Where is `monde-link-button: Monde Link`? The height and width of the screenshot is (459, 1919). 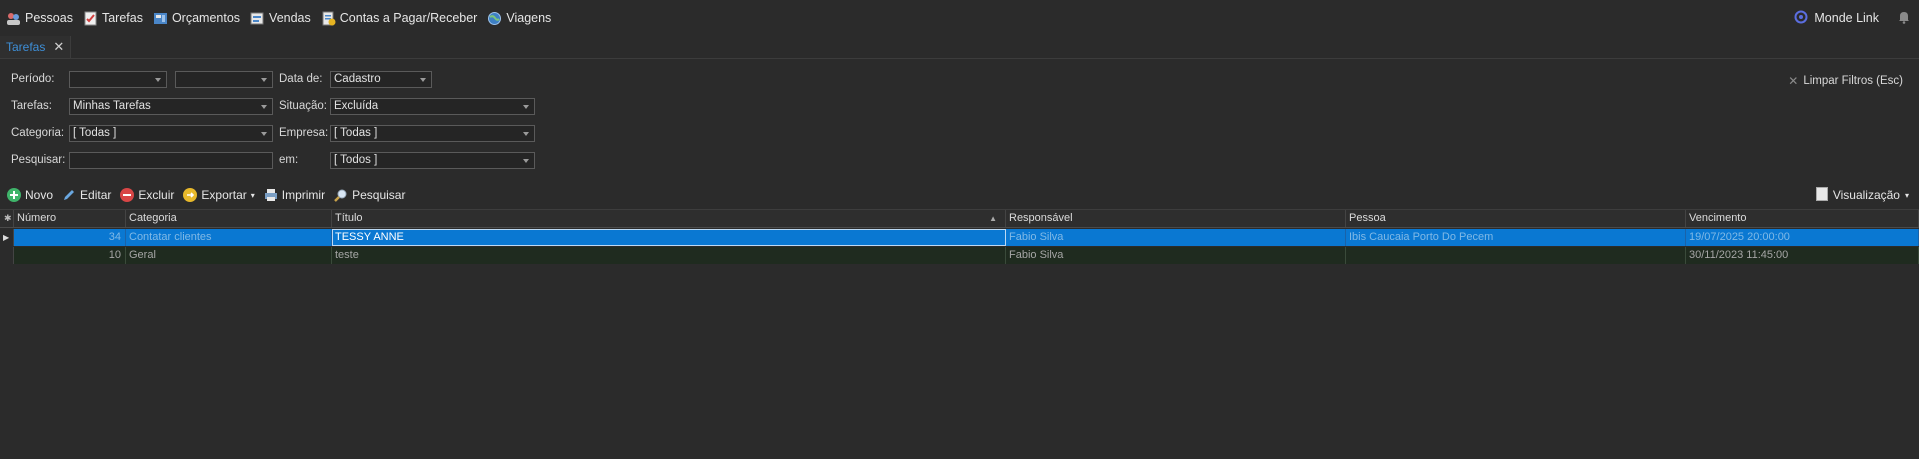
monde-link-button: Monde Link is located at coordinates (1836, 18).